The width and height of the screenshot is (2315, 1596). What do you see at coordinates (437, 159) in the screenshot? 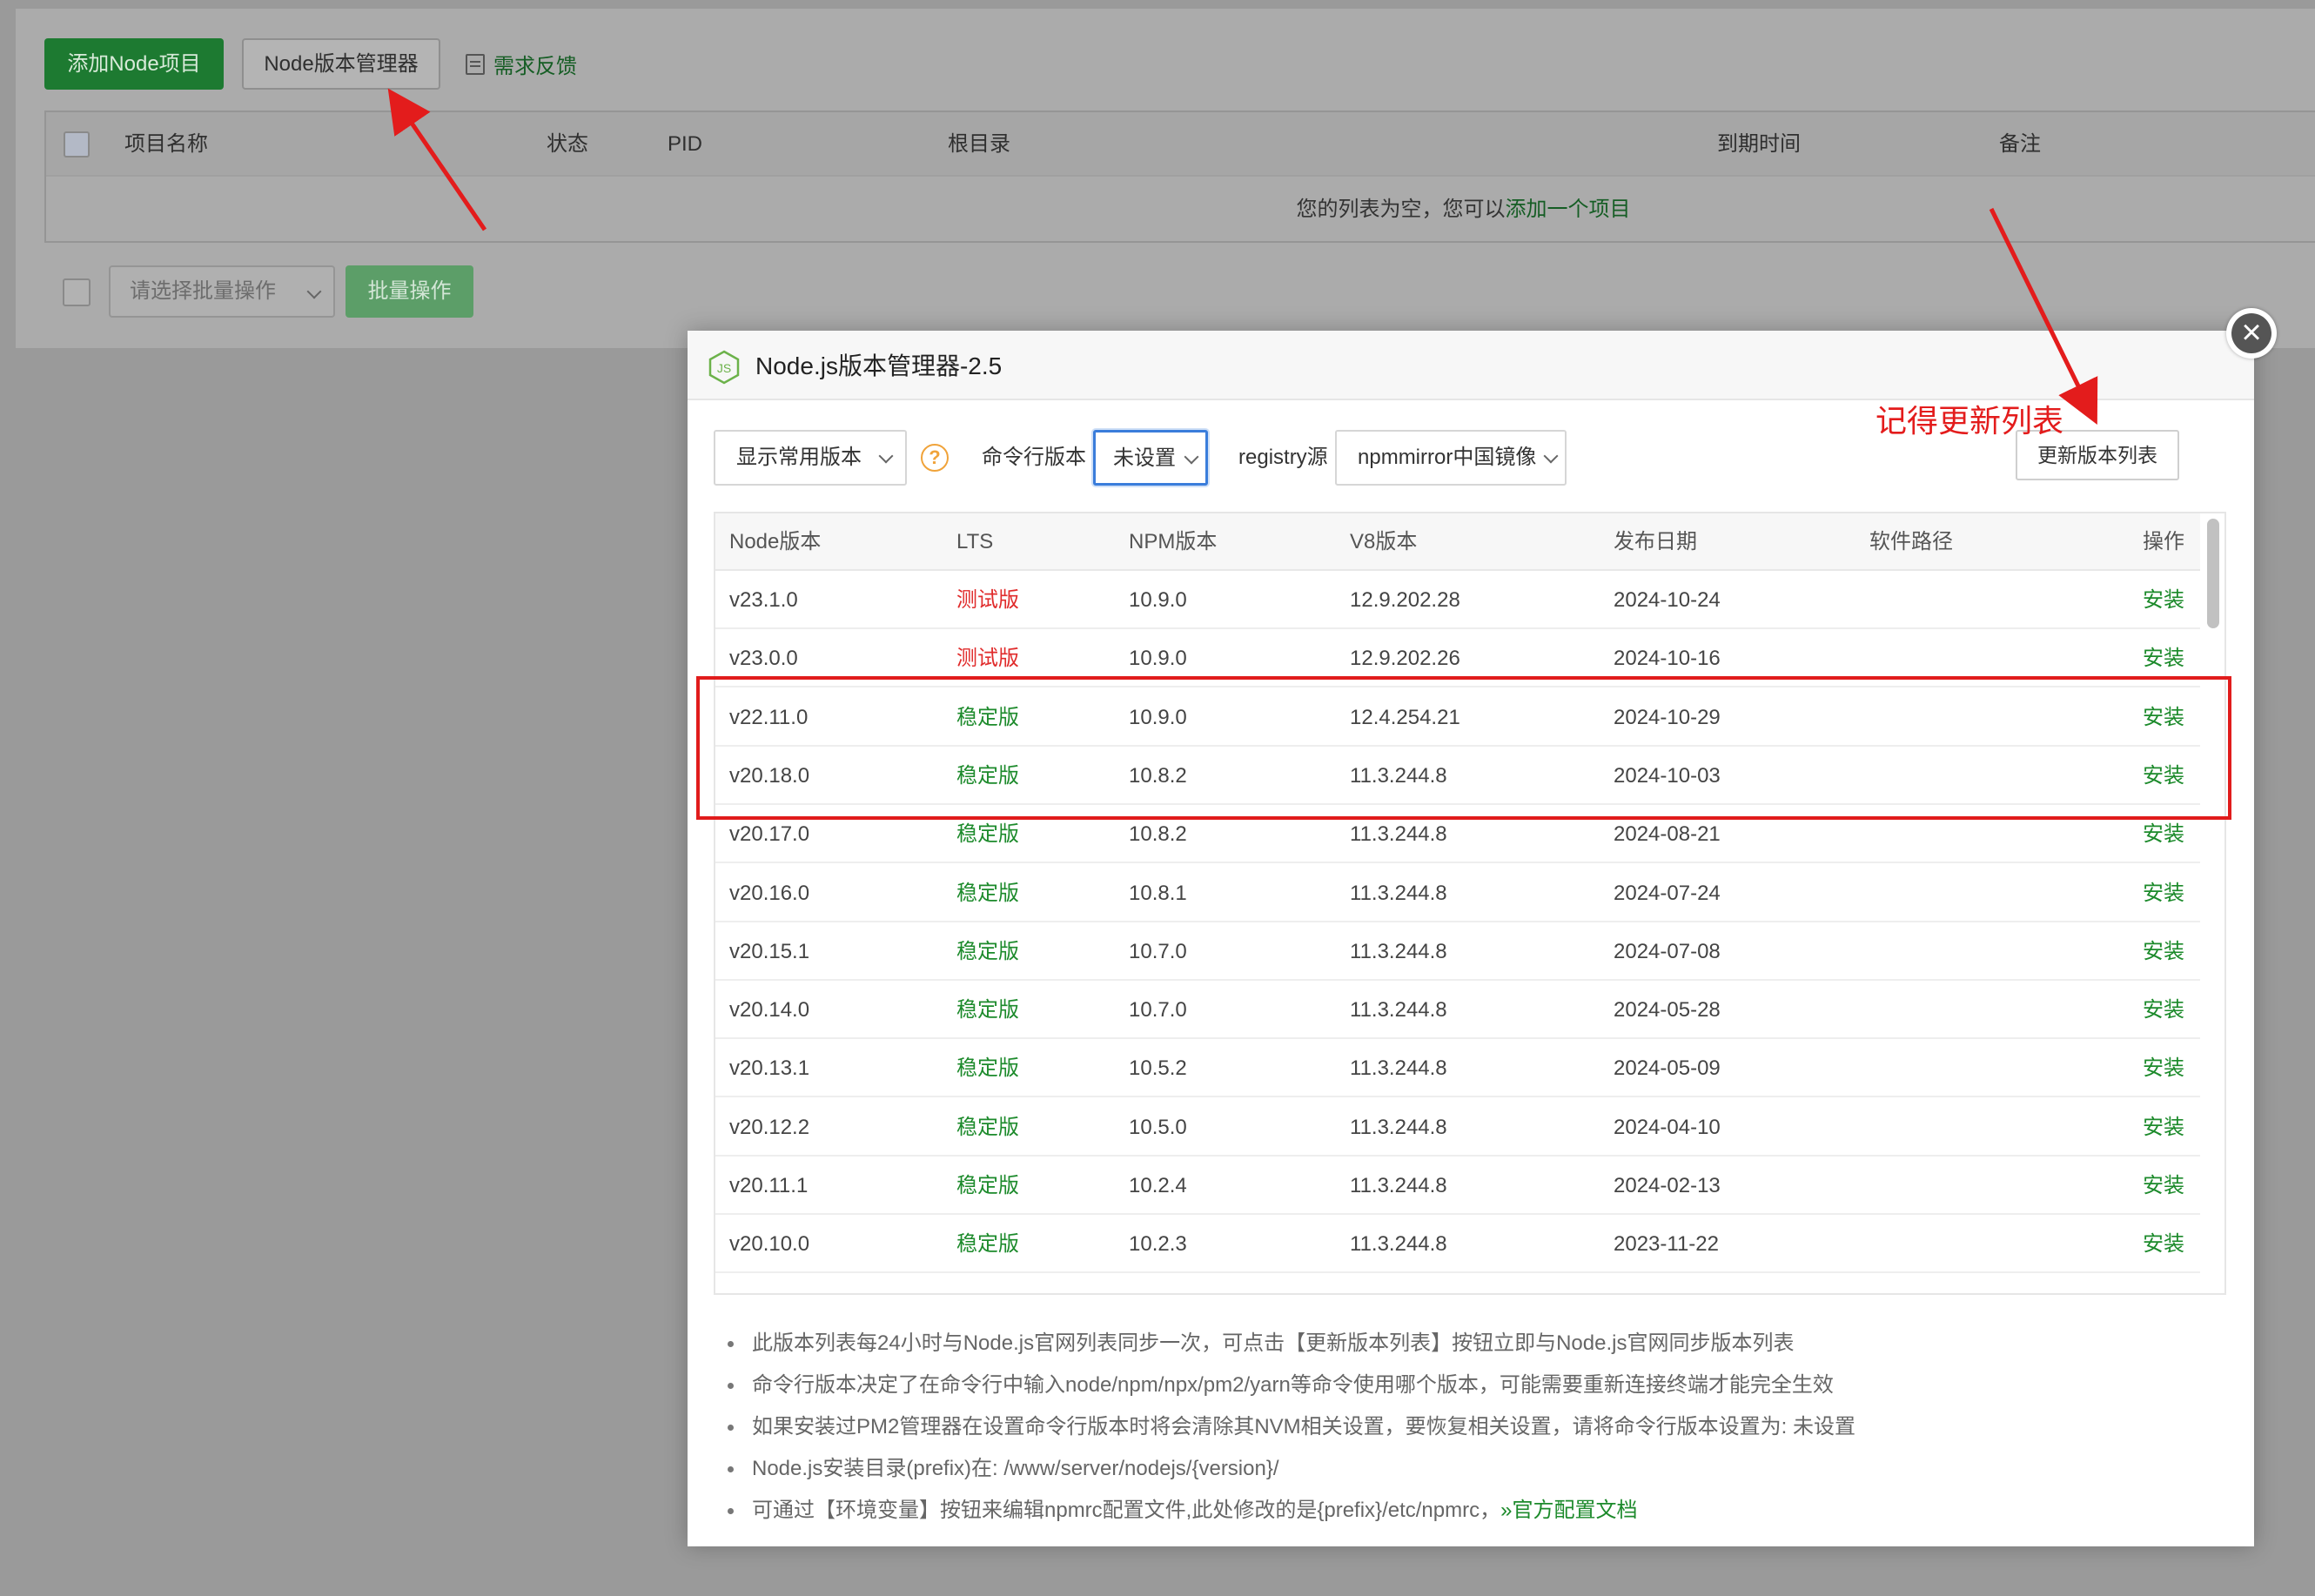
I see `arrow-to-manager-button` at bounding box center [437, 159].